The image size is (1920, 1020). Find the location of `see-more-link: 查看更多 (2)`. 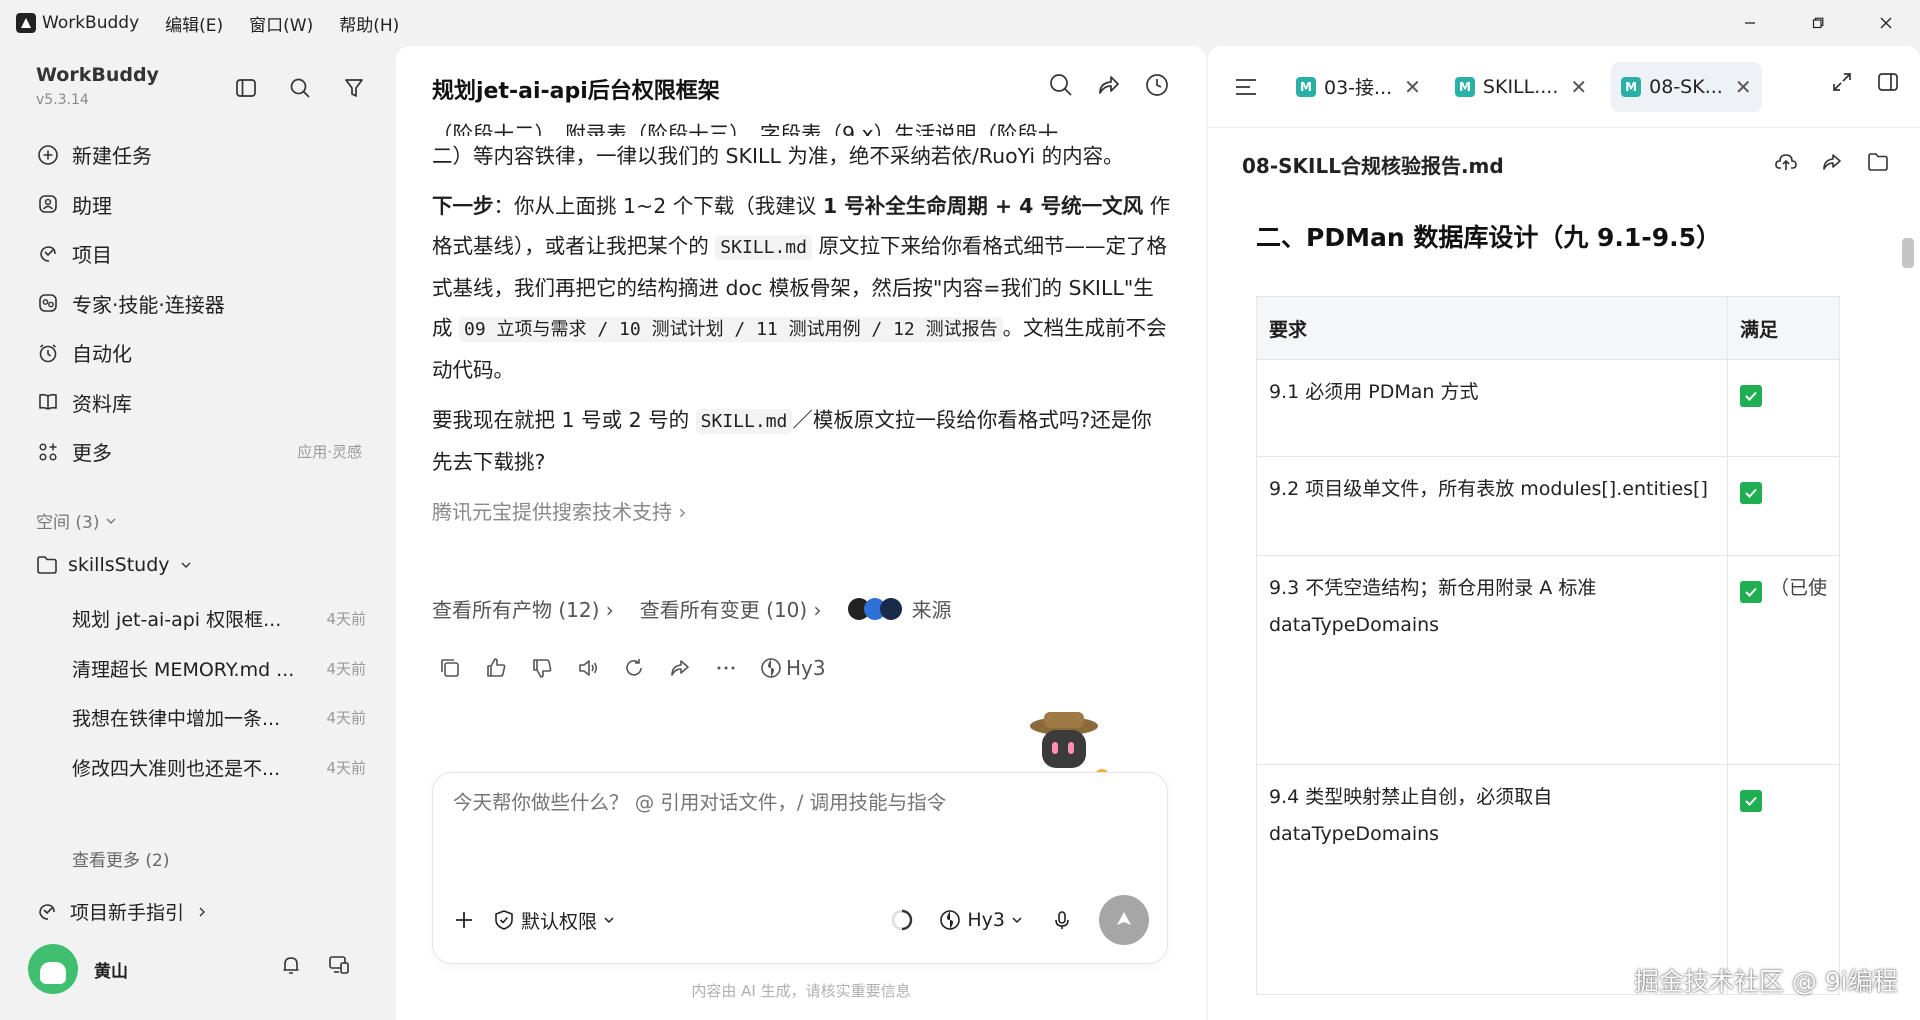

see-more-link: 查看更多 (2) is located at coordinates (120, 858).